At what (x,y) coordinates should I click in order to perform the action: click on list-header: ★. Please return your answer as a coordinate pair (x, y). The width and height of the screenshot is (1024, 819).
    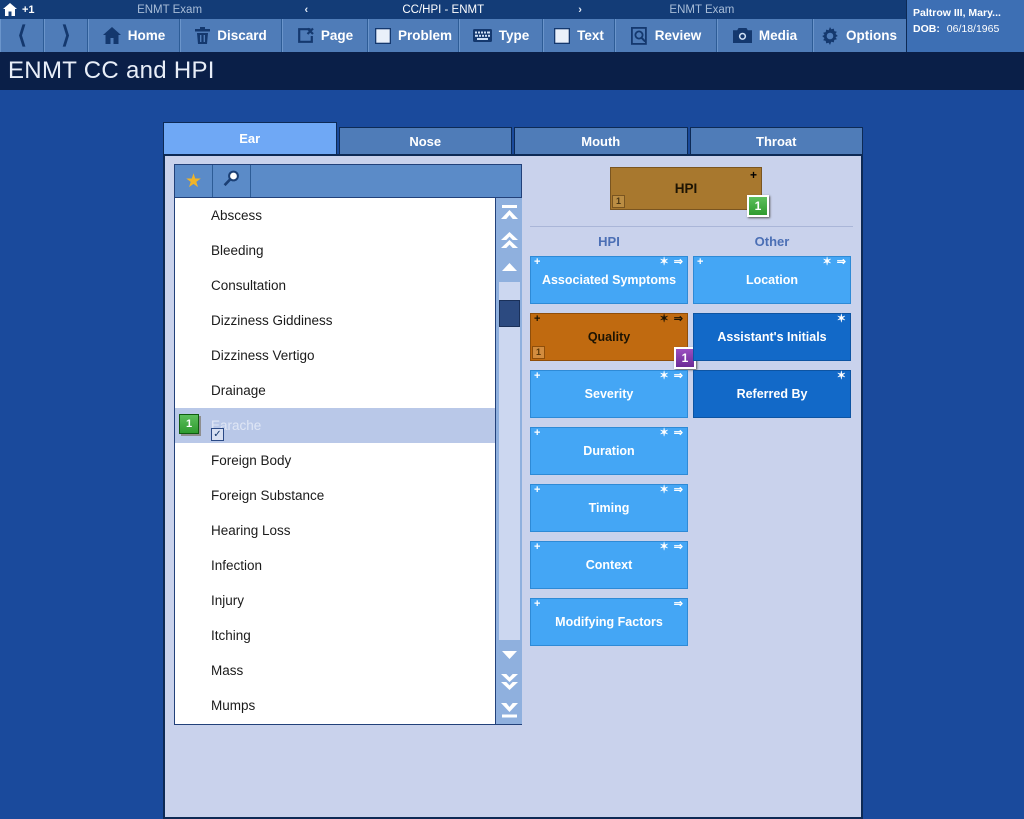
    Looking at the image, I should click on (348, 181).